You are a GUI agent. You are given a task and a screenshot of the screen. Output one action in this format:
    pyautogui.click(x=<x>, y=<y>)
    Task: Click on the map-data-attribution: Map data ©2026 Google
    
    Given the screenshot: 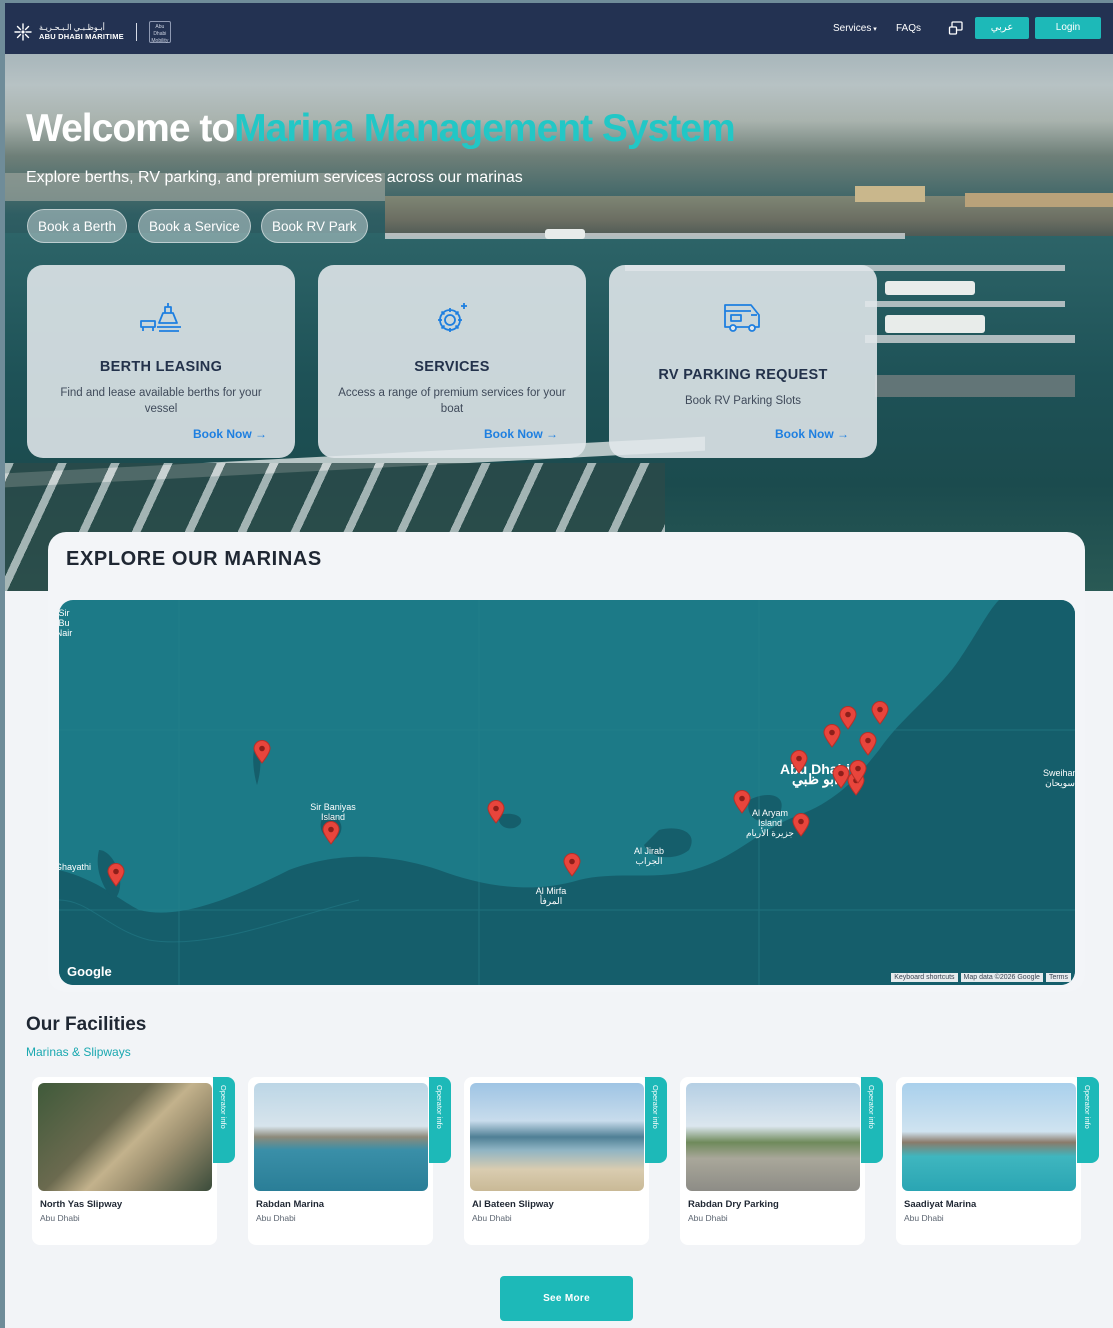 What is the action you would take?
    pyautogui.click(x=1001, y=977)
    